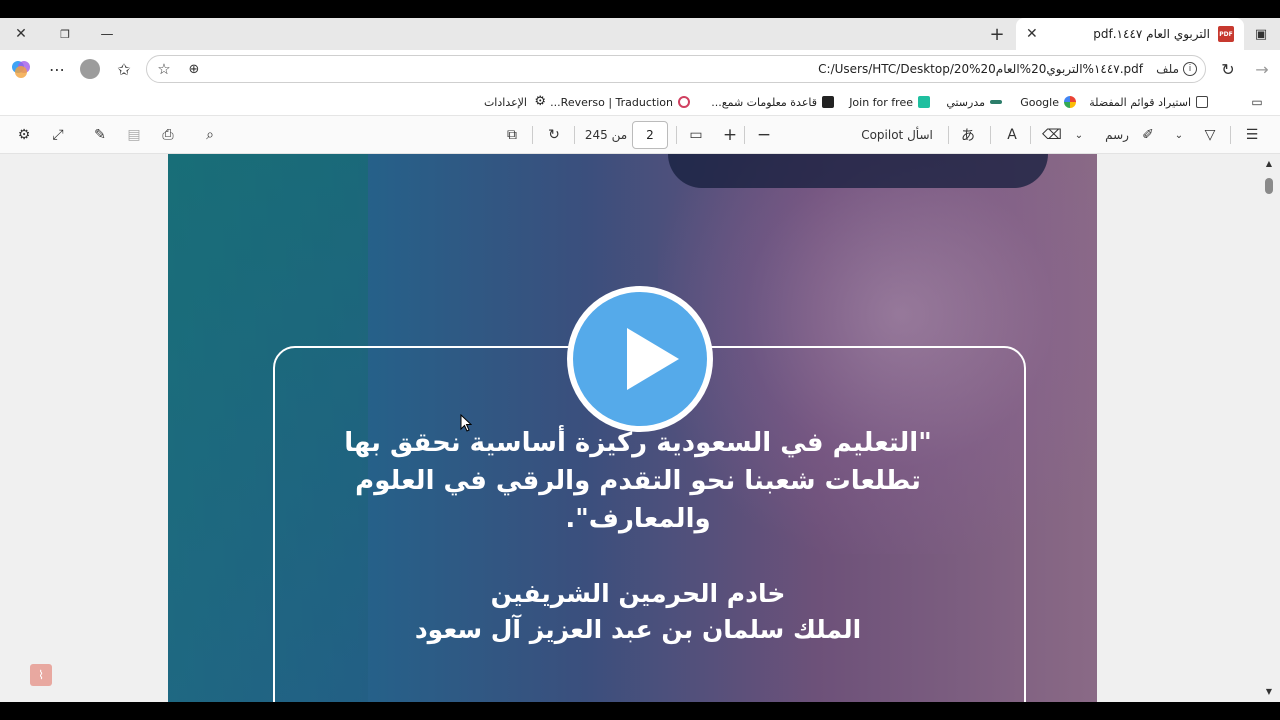 This screenshot has width=1280, height=720. Describe the element at coordinates (107, 34) in the screenshot. I see `minimize-window-button: —` at that location.